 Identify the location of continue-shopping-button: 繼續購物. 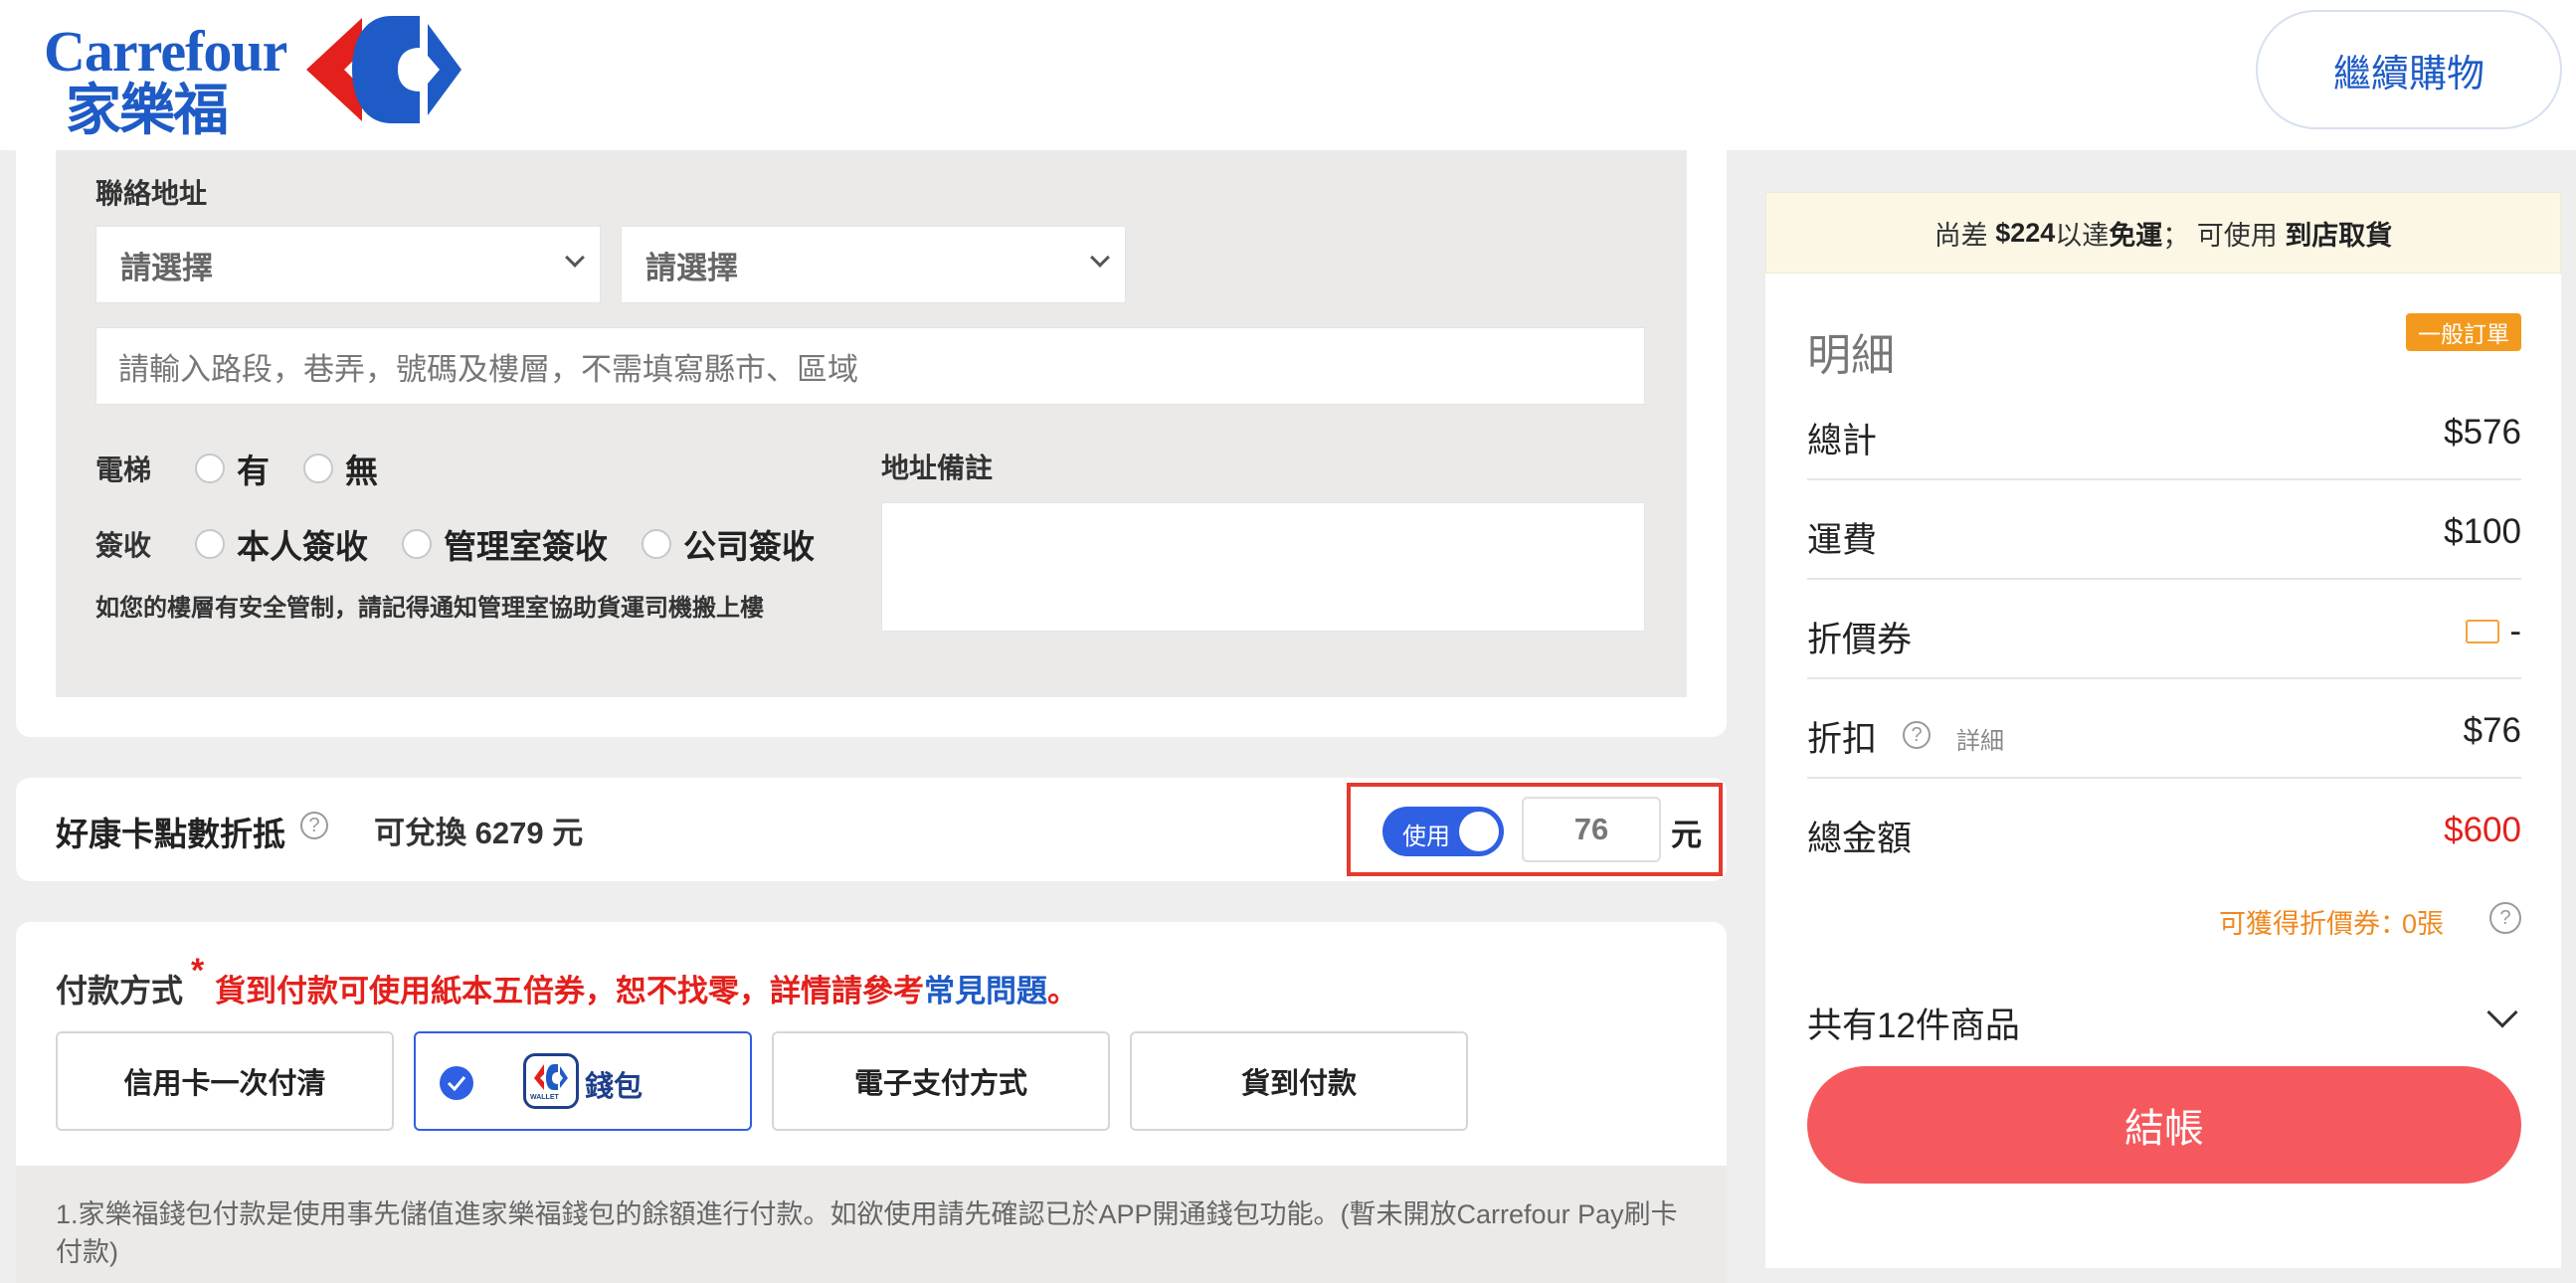
(2409, 69).